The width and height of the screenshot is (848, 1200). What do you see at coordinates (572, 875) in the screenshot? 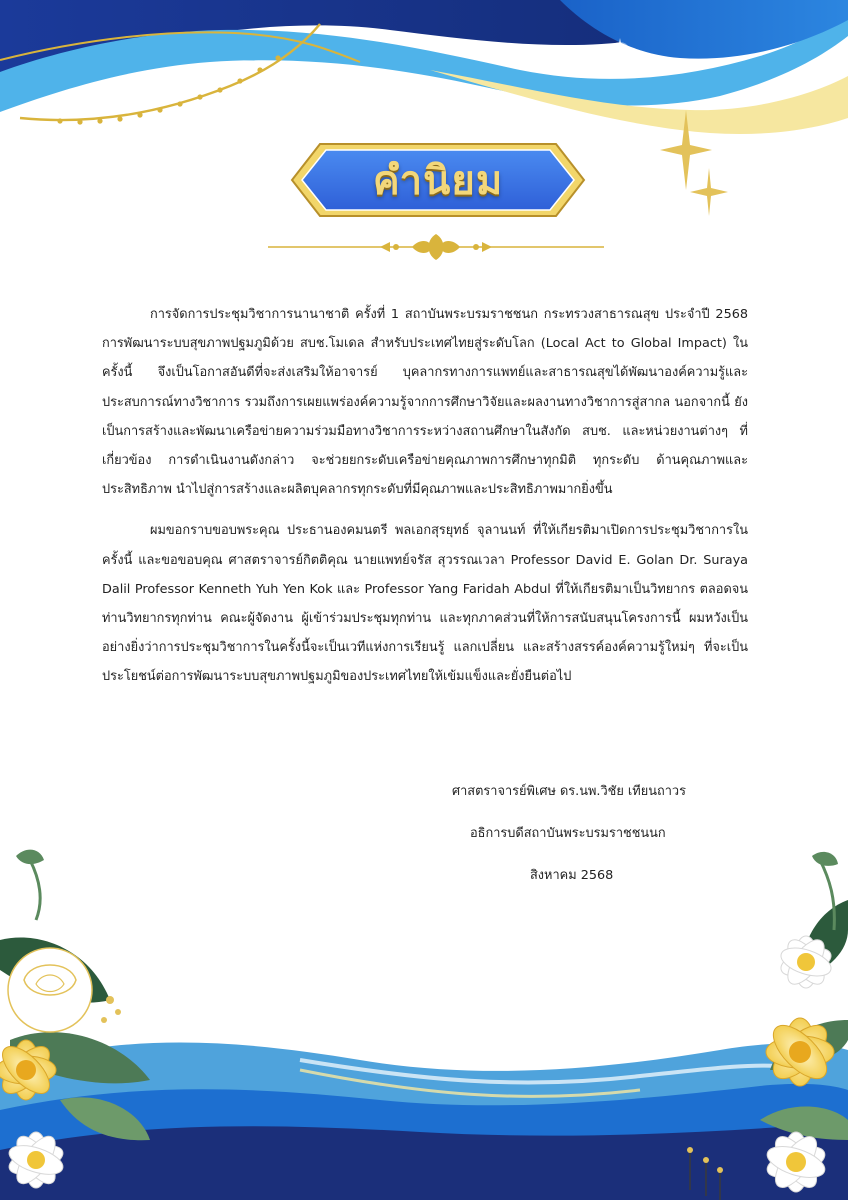
I see `signature-date: สิงหาคม 2568` at bounding box center [572, 875].